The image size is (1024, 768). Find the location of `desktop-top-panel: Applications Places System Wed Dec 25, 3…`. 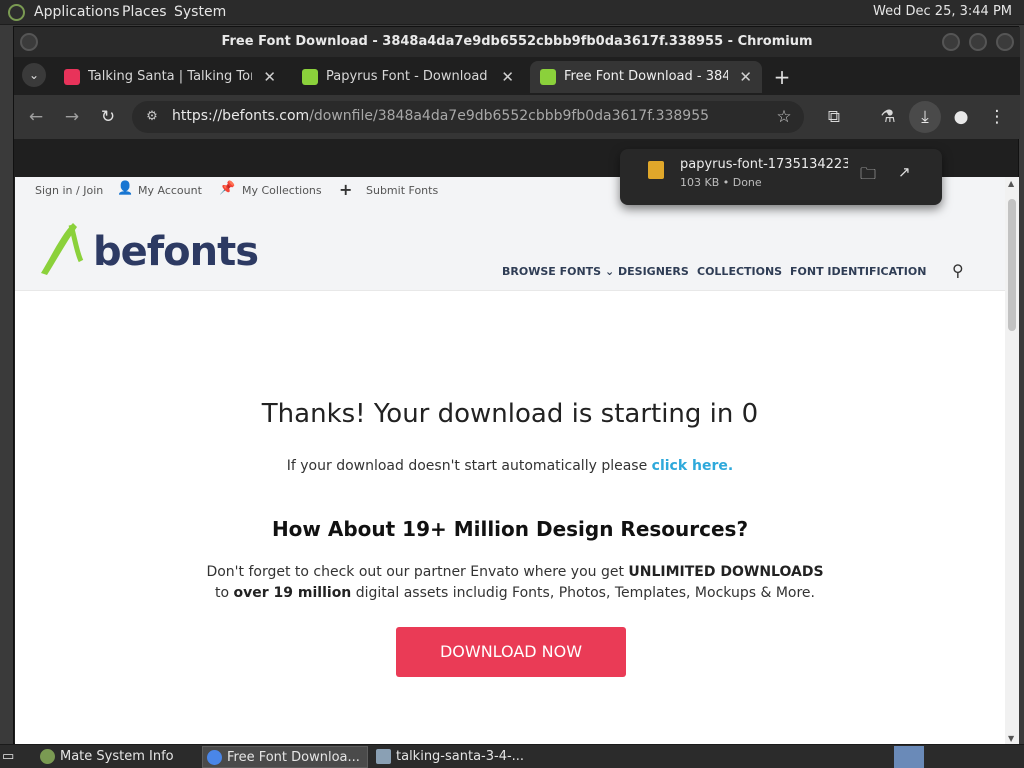

desktop-top-panel: Applications Places System Wed Dec 25, 3… is located at coordinates (512, 12).